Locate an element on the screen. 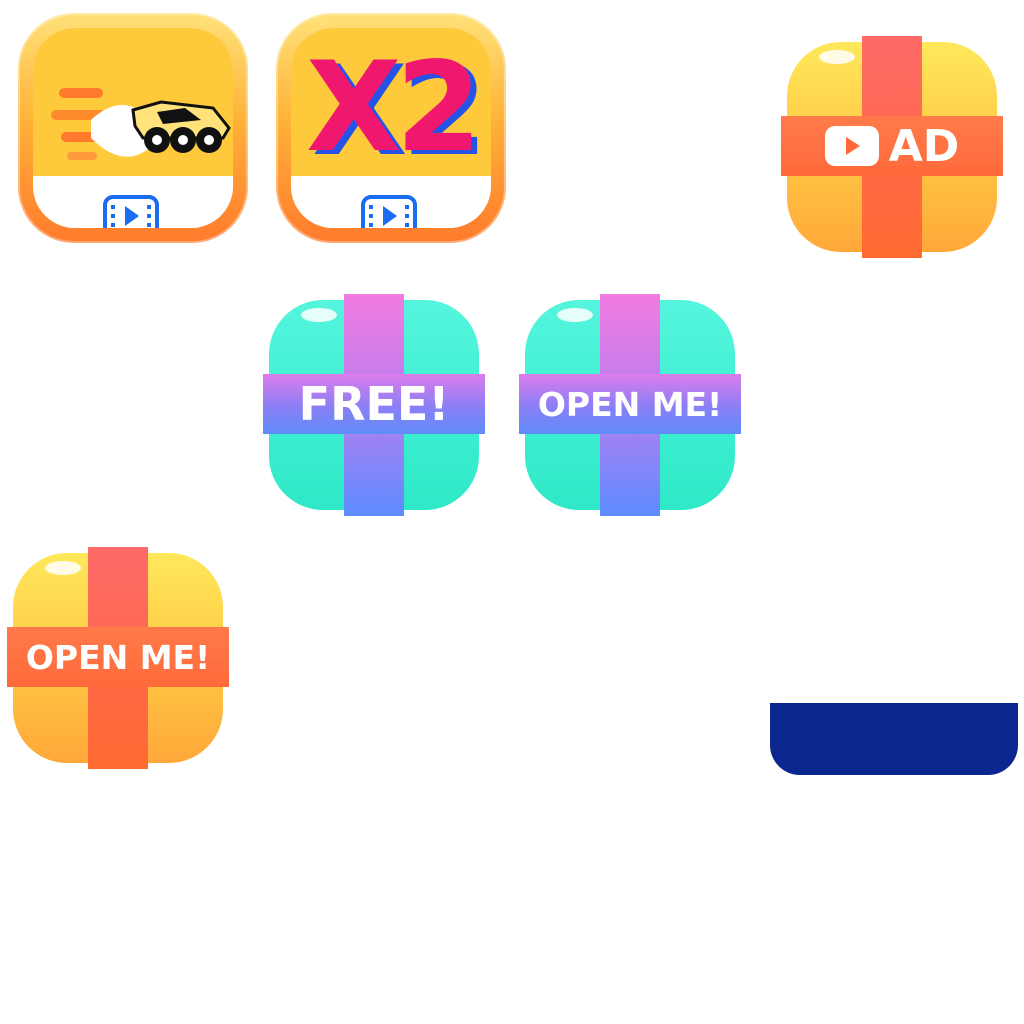 This screenshot has height=1024, width=1024. double-booster-top: X2 is located at coordinates (391, 104).